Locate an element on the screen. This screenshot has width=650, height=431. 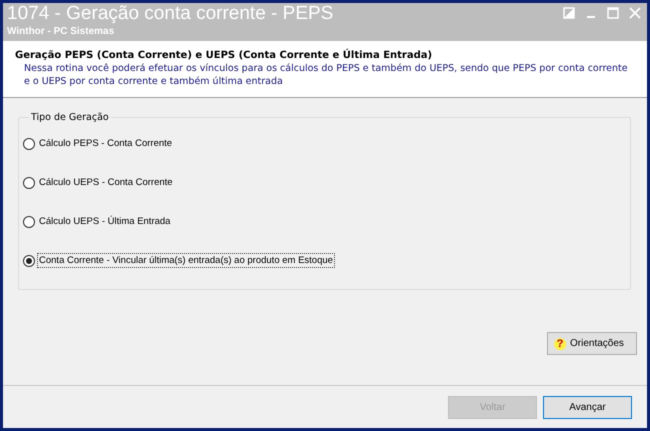
help-button: ? Orientações is located at coordinates (592, 343).